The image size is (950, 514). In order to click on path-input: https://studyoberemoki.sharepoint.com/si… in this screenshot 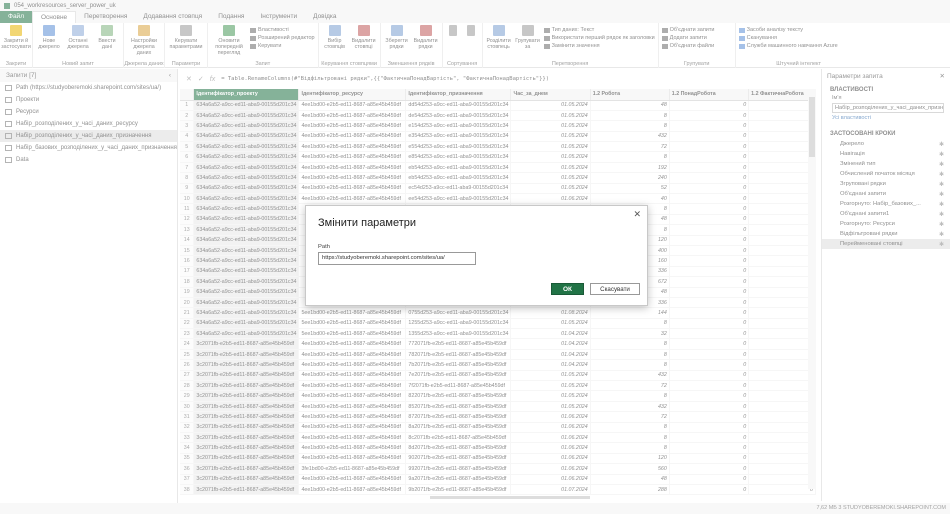, I will do `click(397, 258)`.